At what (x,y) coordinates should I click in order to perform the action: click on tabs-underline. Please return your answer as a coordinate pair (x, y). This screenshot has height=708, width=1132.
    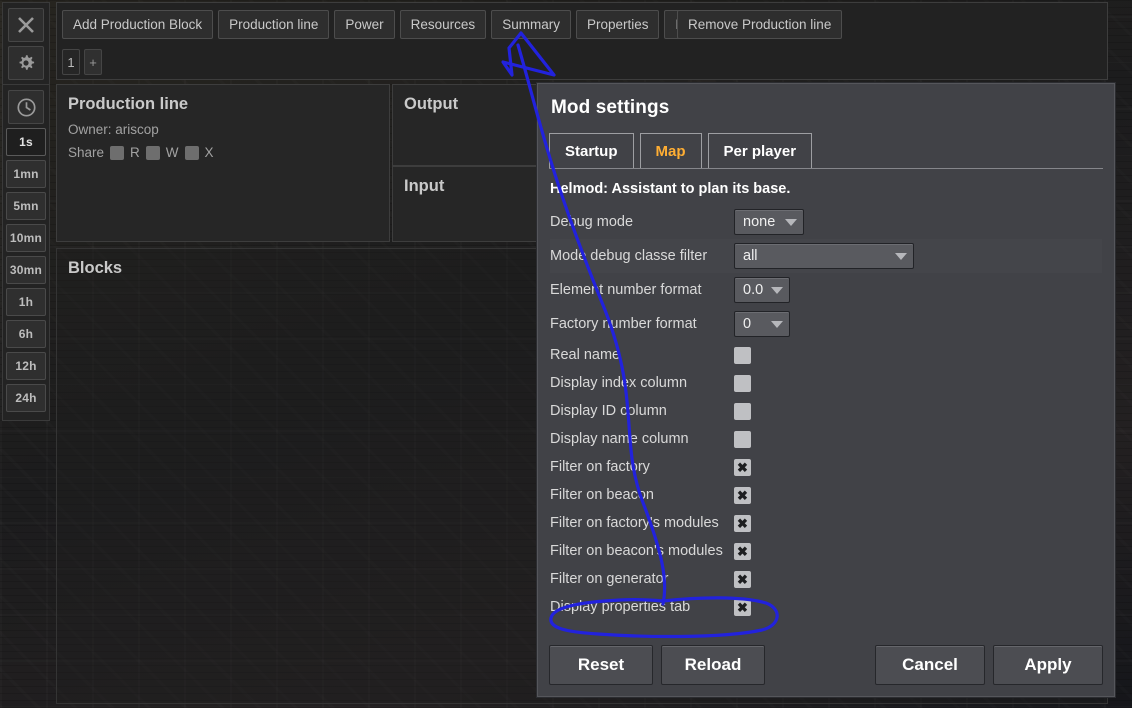
    Looking at the image, I should click on (826, 168).